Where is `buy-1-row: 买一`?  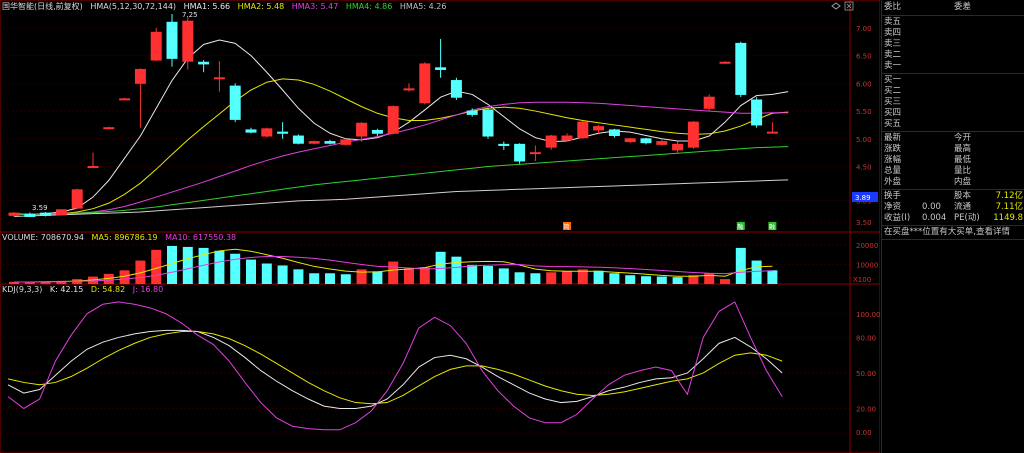 buy-1-row: 买一 is located at coordinates (953, 80).